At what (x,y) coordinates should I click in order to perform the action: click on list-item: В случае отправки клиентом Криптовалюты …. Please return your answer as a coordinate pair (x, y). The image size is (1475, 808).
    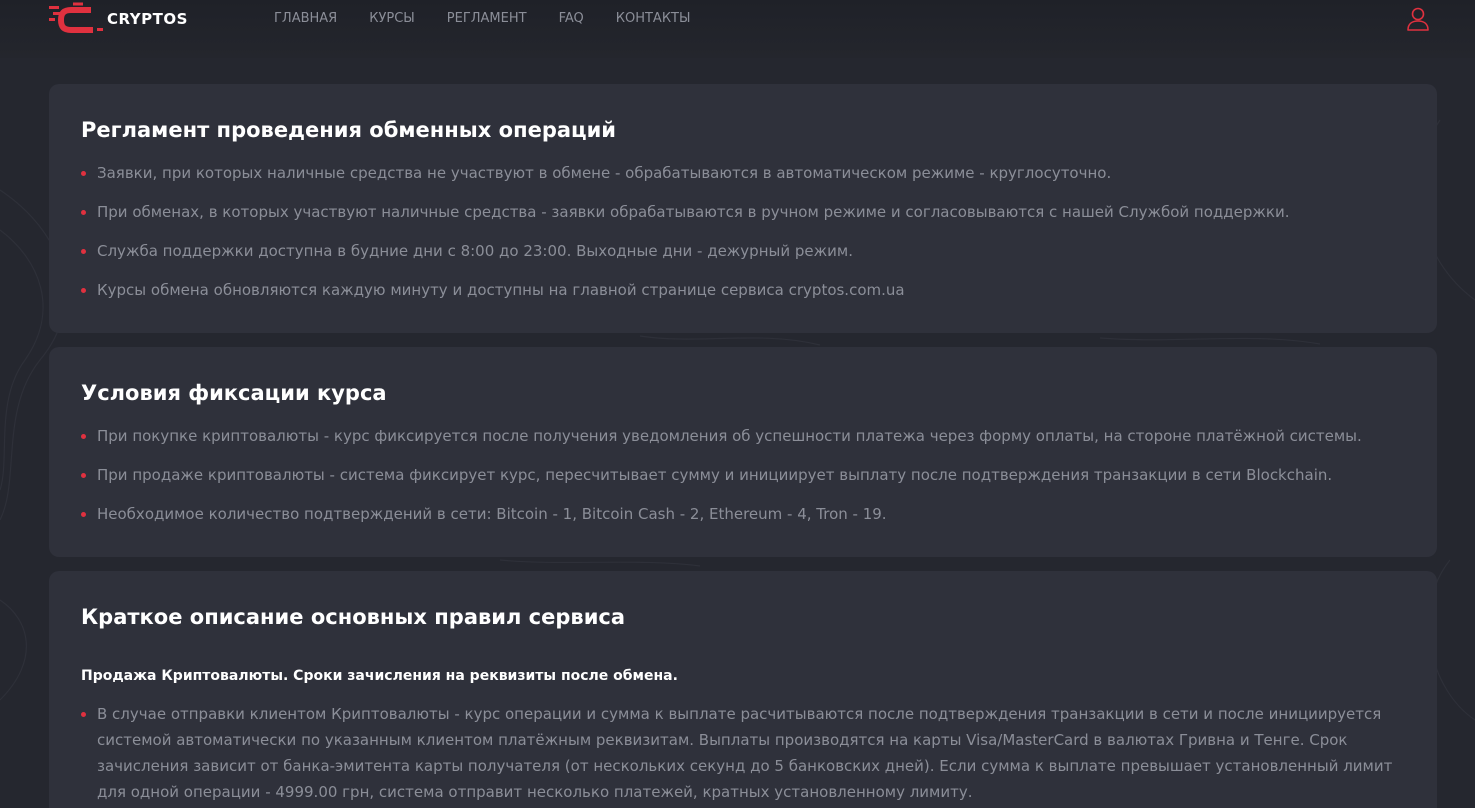
    Looking at the image, I should click on (744, 753).